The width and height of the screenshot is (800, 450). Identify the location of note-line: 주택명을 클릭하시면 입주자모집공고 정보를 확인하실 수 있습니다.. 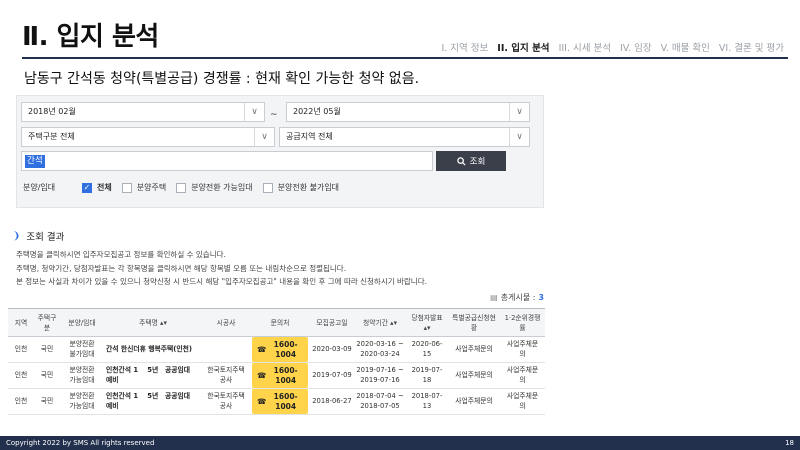
(121, 254).